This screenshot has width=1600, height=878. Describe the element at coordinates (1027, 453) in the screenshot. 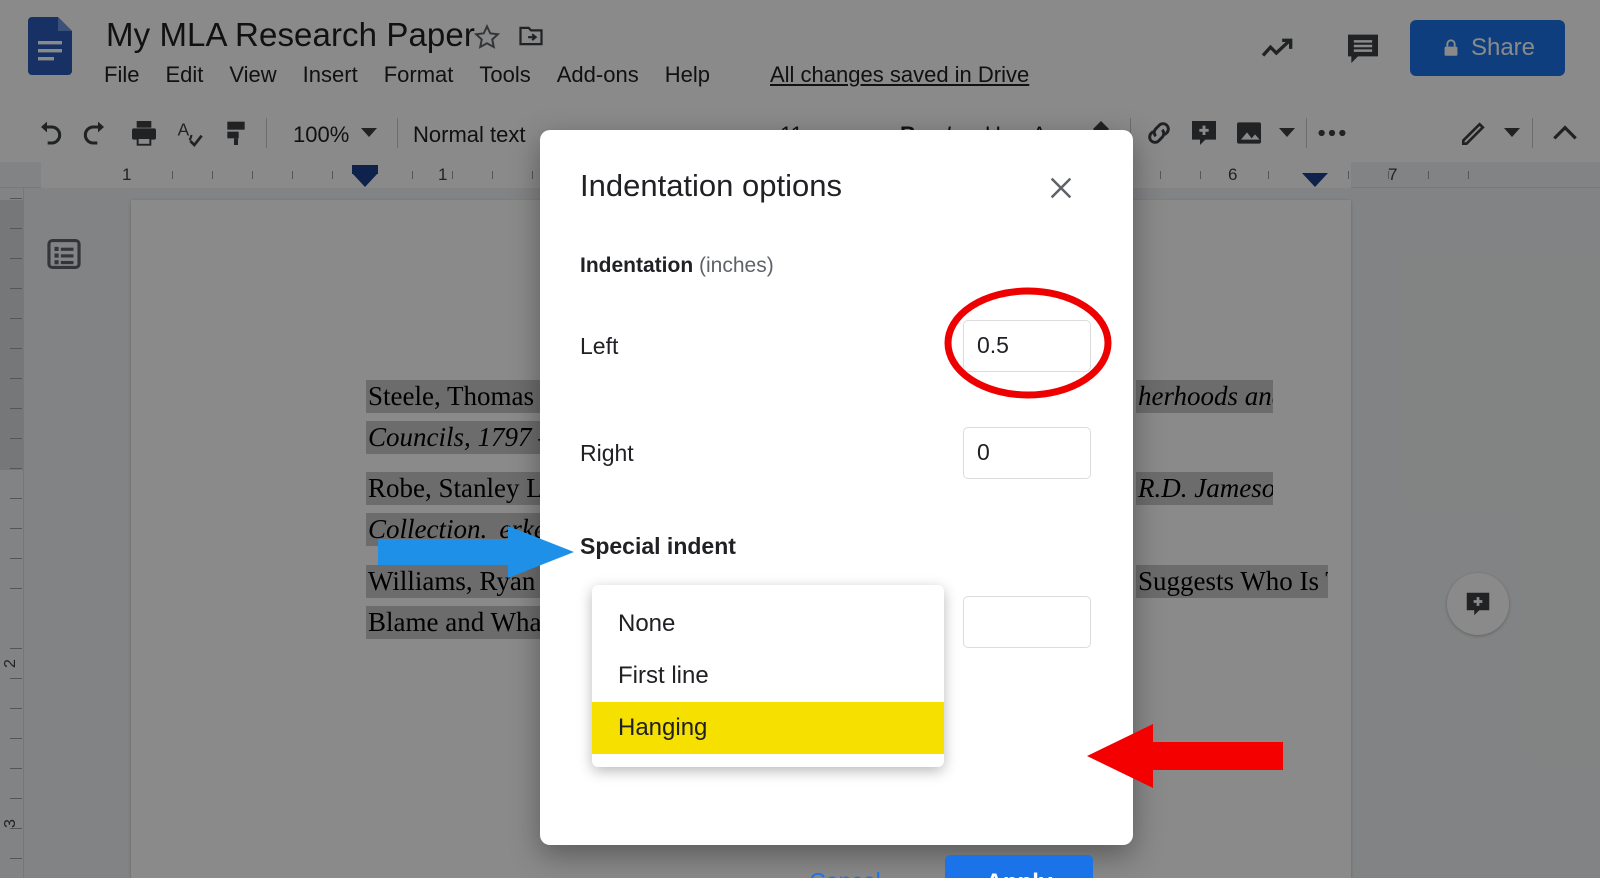

I see `right-indent-value-field: 0` at that location.